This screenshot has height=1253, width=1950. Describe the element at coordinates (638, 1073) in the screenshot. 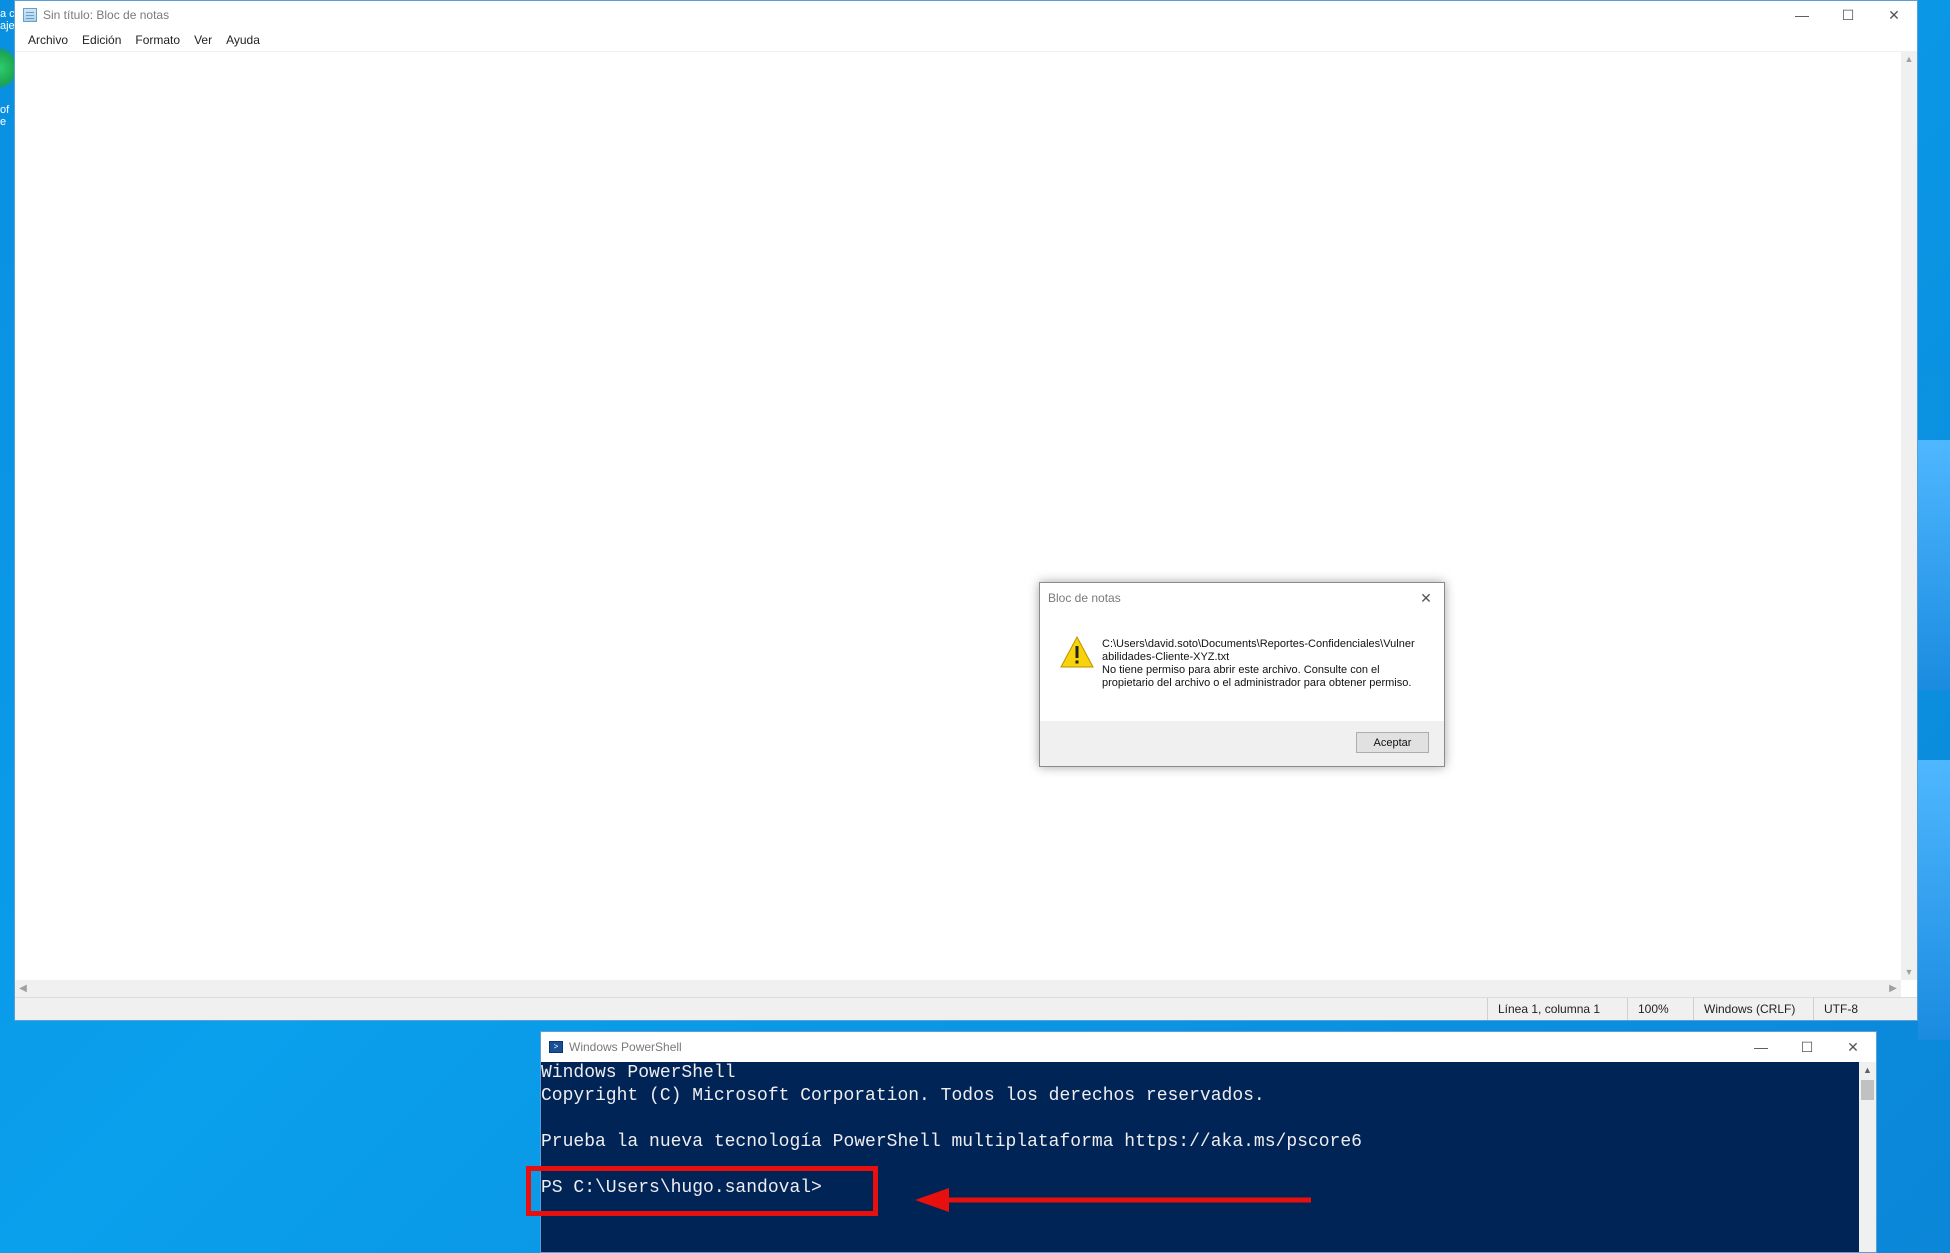

I see `console-line: Windows PowerShell` at that location.